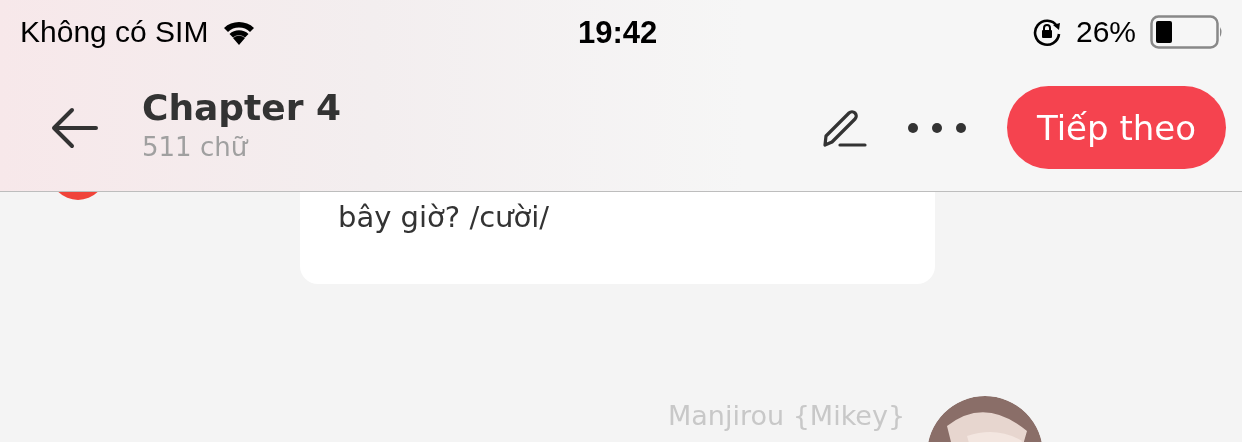 The height and width of the screenshot is (442, 1242). I want to click on next-button: Tiếp theo, so click(1116, 127).